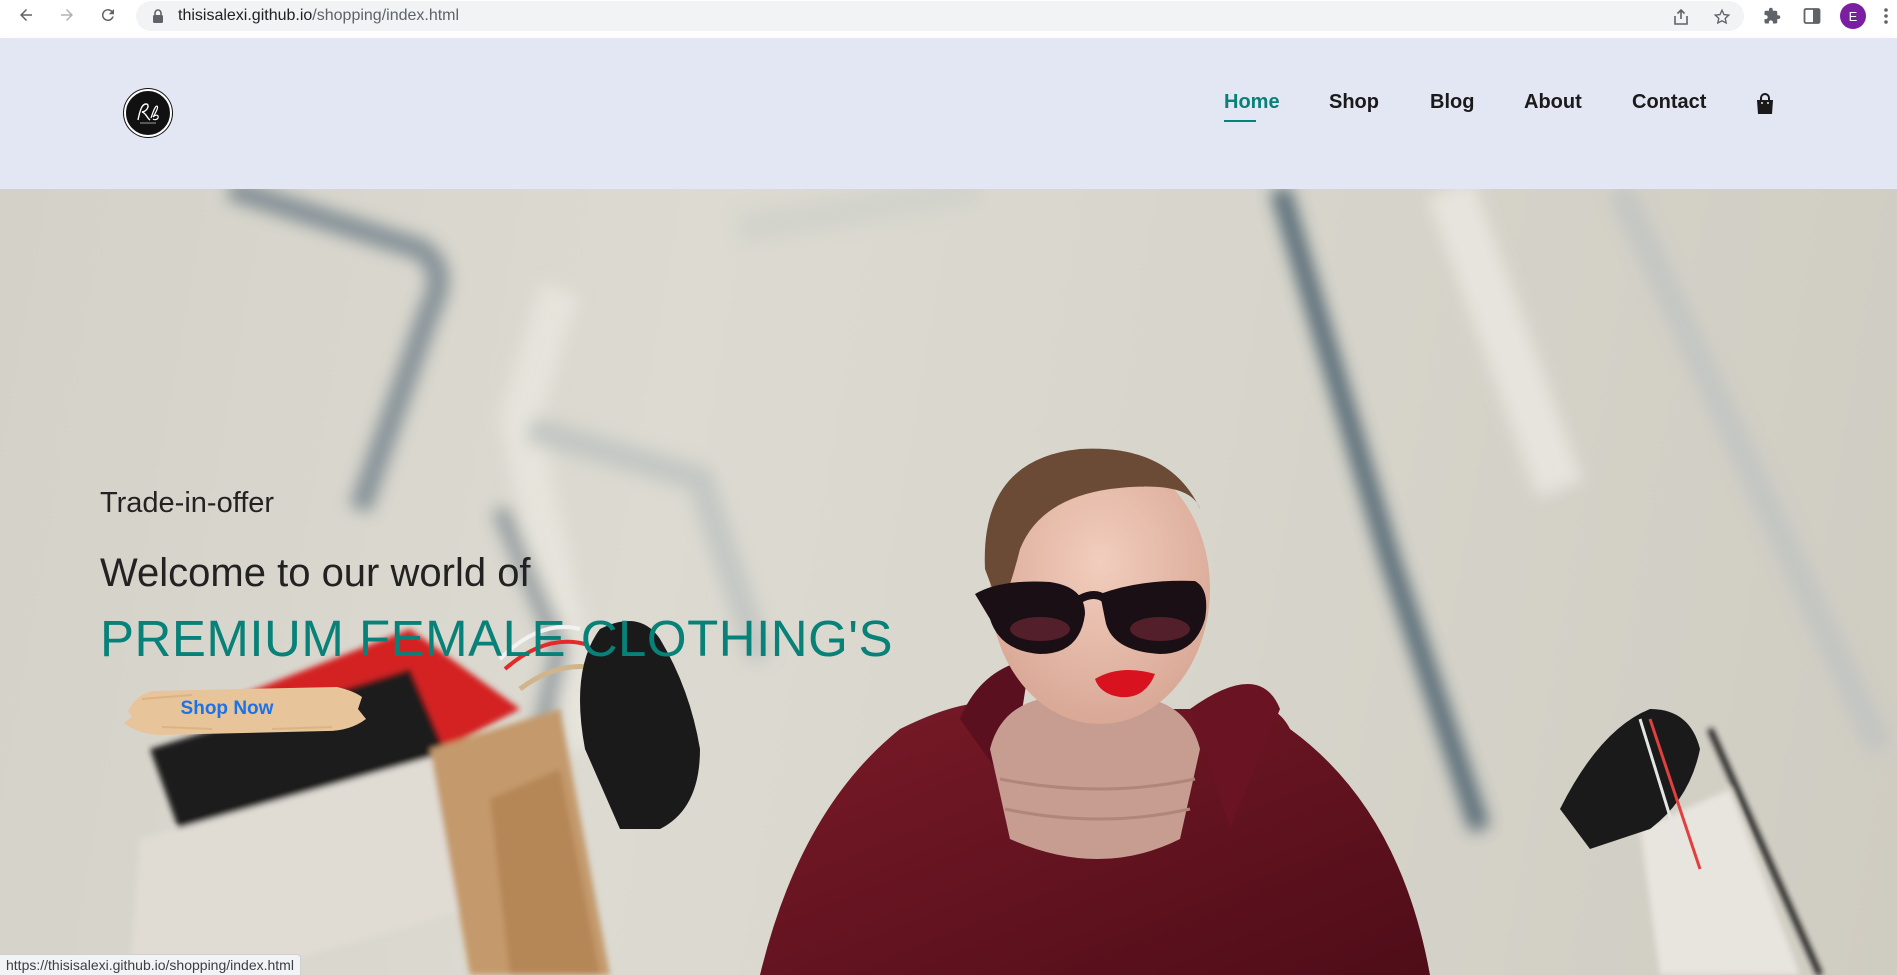 The image size is (1897, 975). I want to click on url-host: thisisalexi.github.io, so click(245, 15).